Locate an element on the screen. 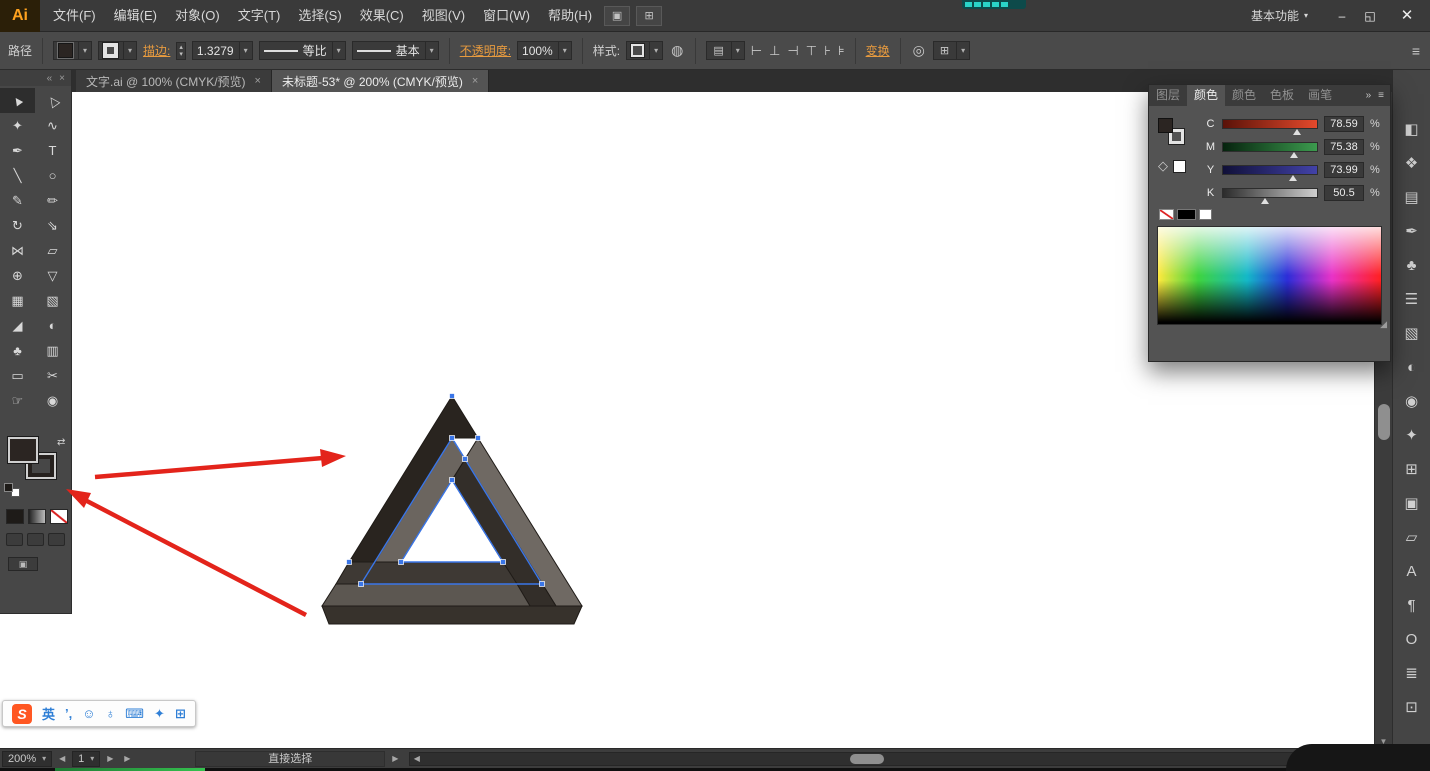 Image resolution: width=1430 pixels, height=771 pixels. tab-swatches: 色板 is located at coordinates (1282, 95).